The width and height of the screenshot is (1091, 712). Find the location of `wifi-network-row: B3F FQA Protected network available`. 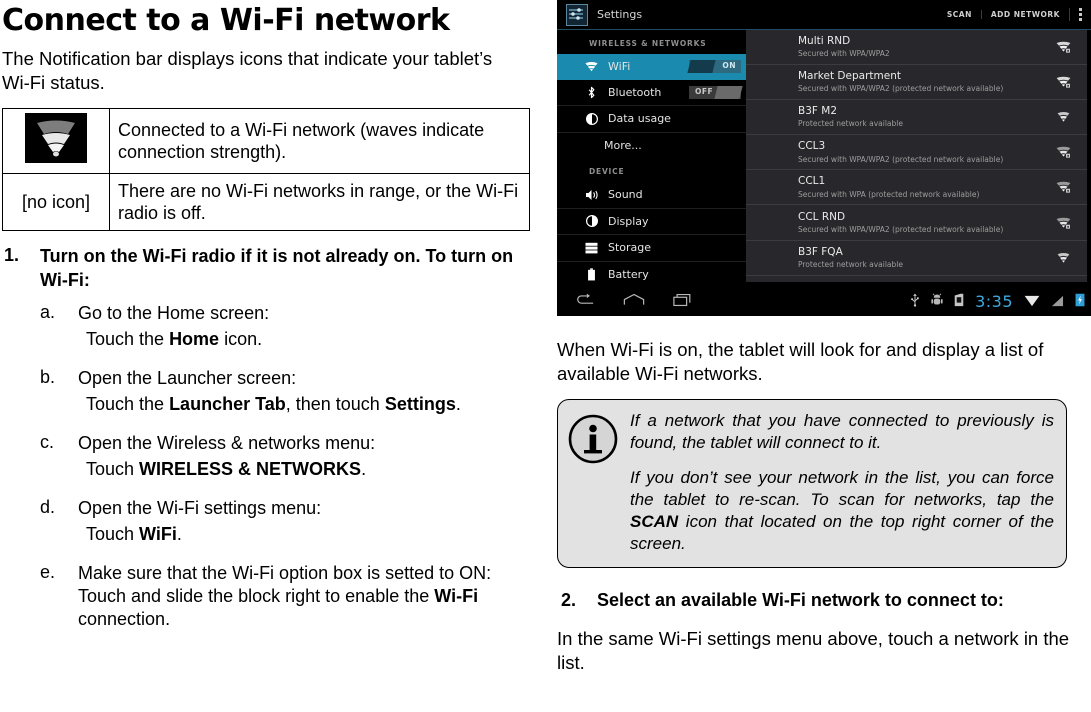

wifi-network-row: B3F FQA Protected network available is located at coordinates (916, 258).